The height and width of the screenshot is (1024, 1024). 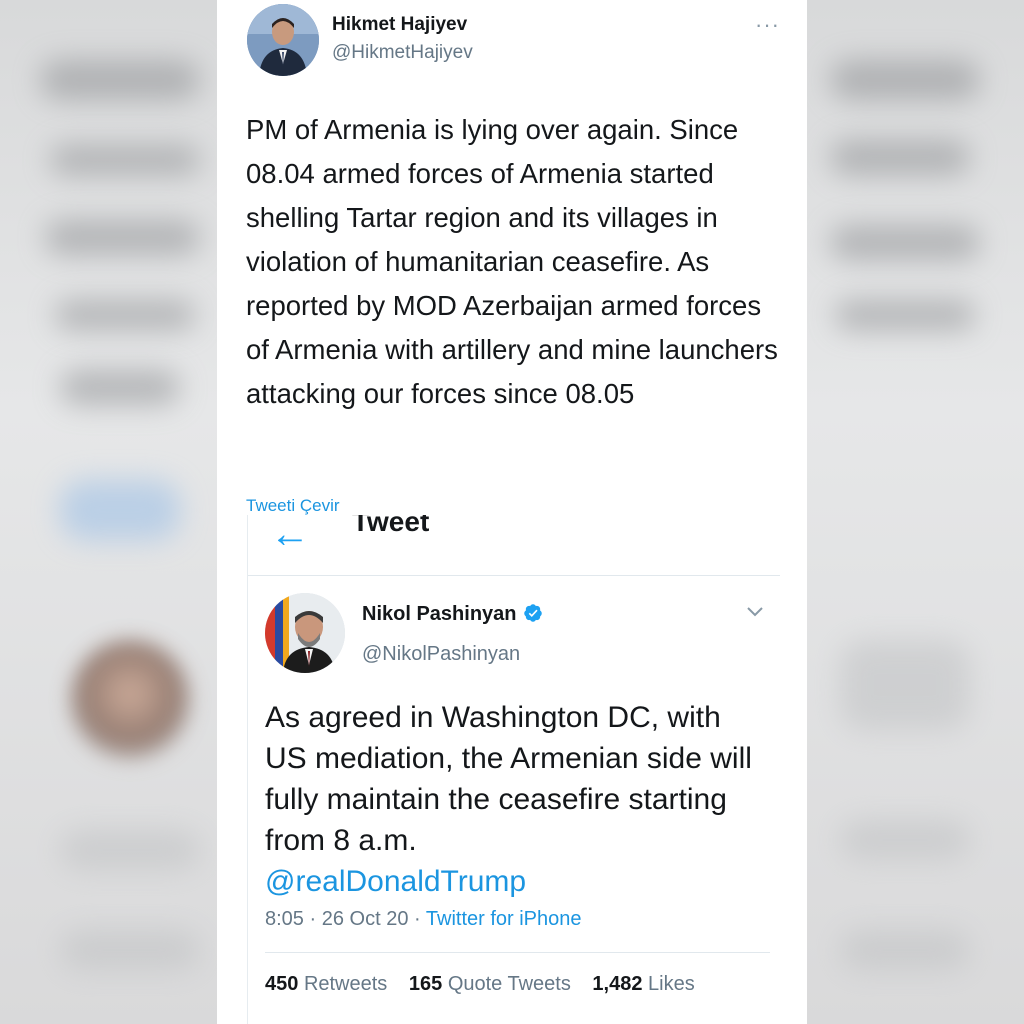 I want to click on author-handle: @HikmetHajiyev, so click(x=402, y=53).